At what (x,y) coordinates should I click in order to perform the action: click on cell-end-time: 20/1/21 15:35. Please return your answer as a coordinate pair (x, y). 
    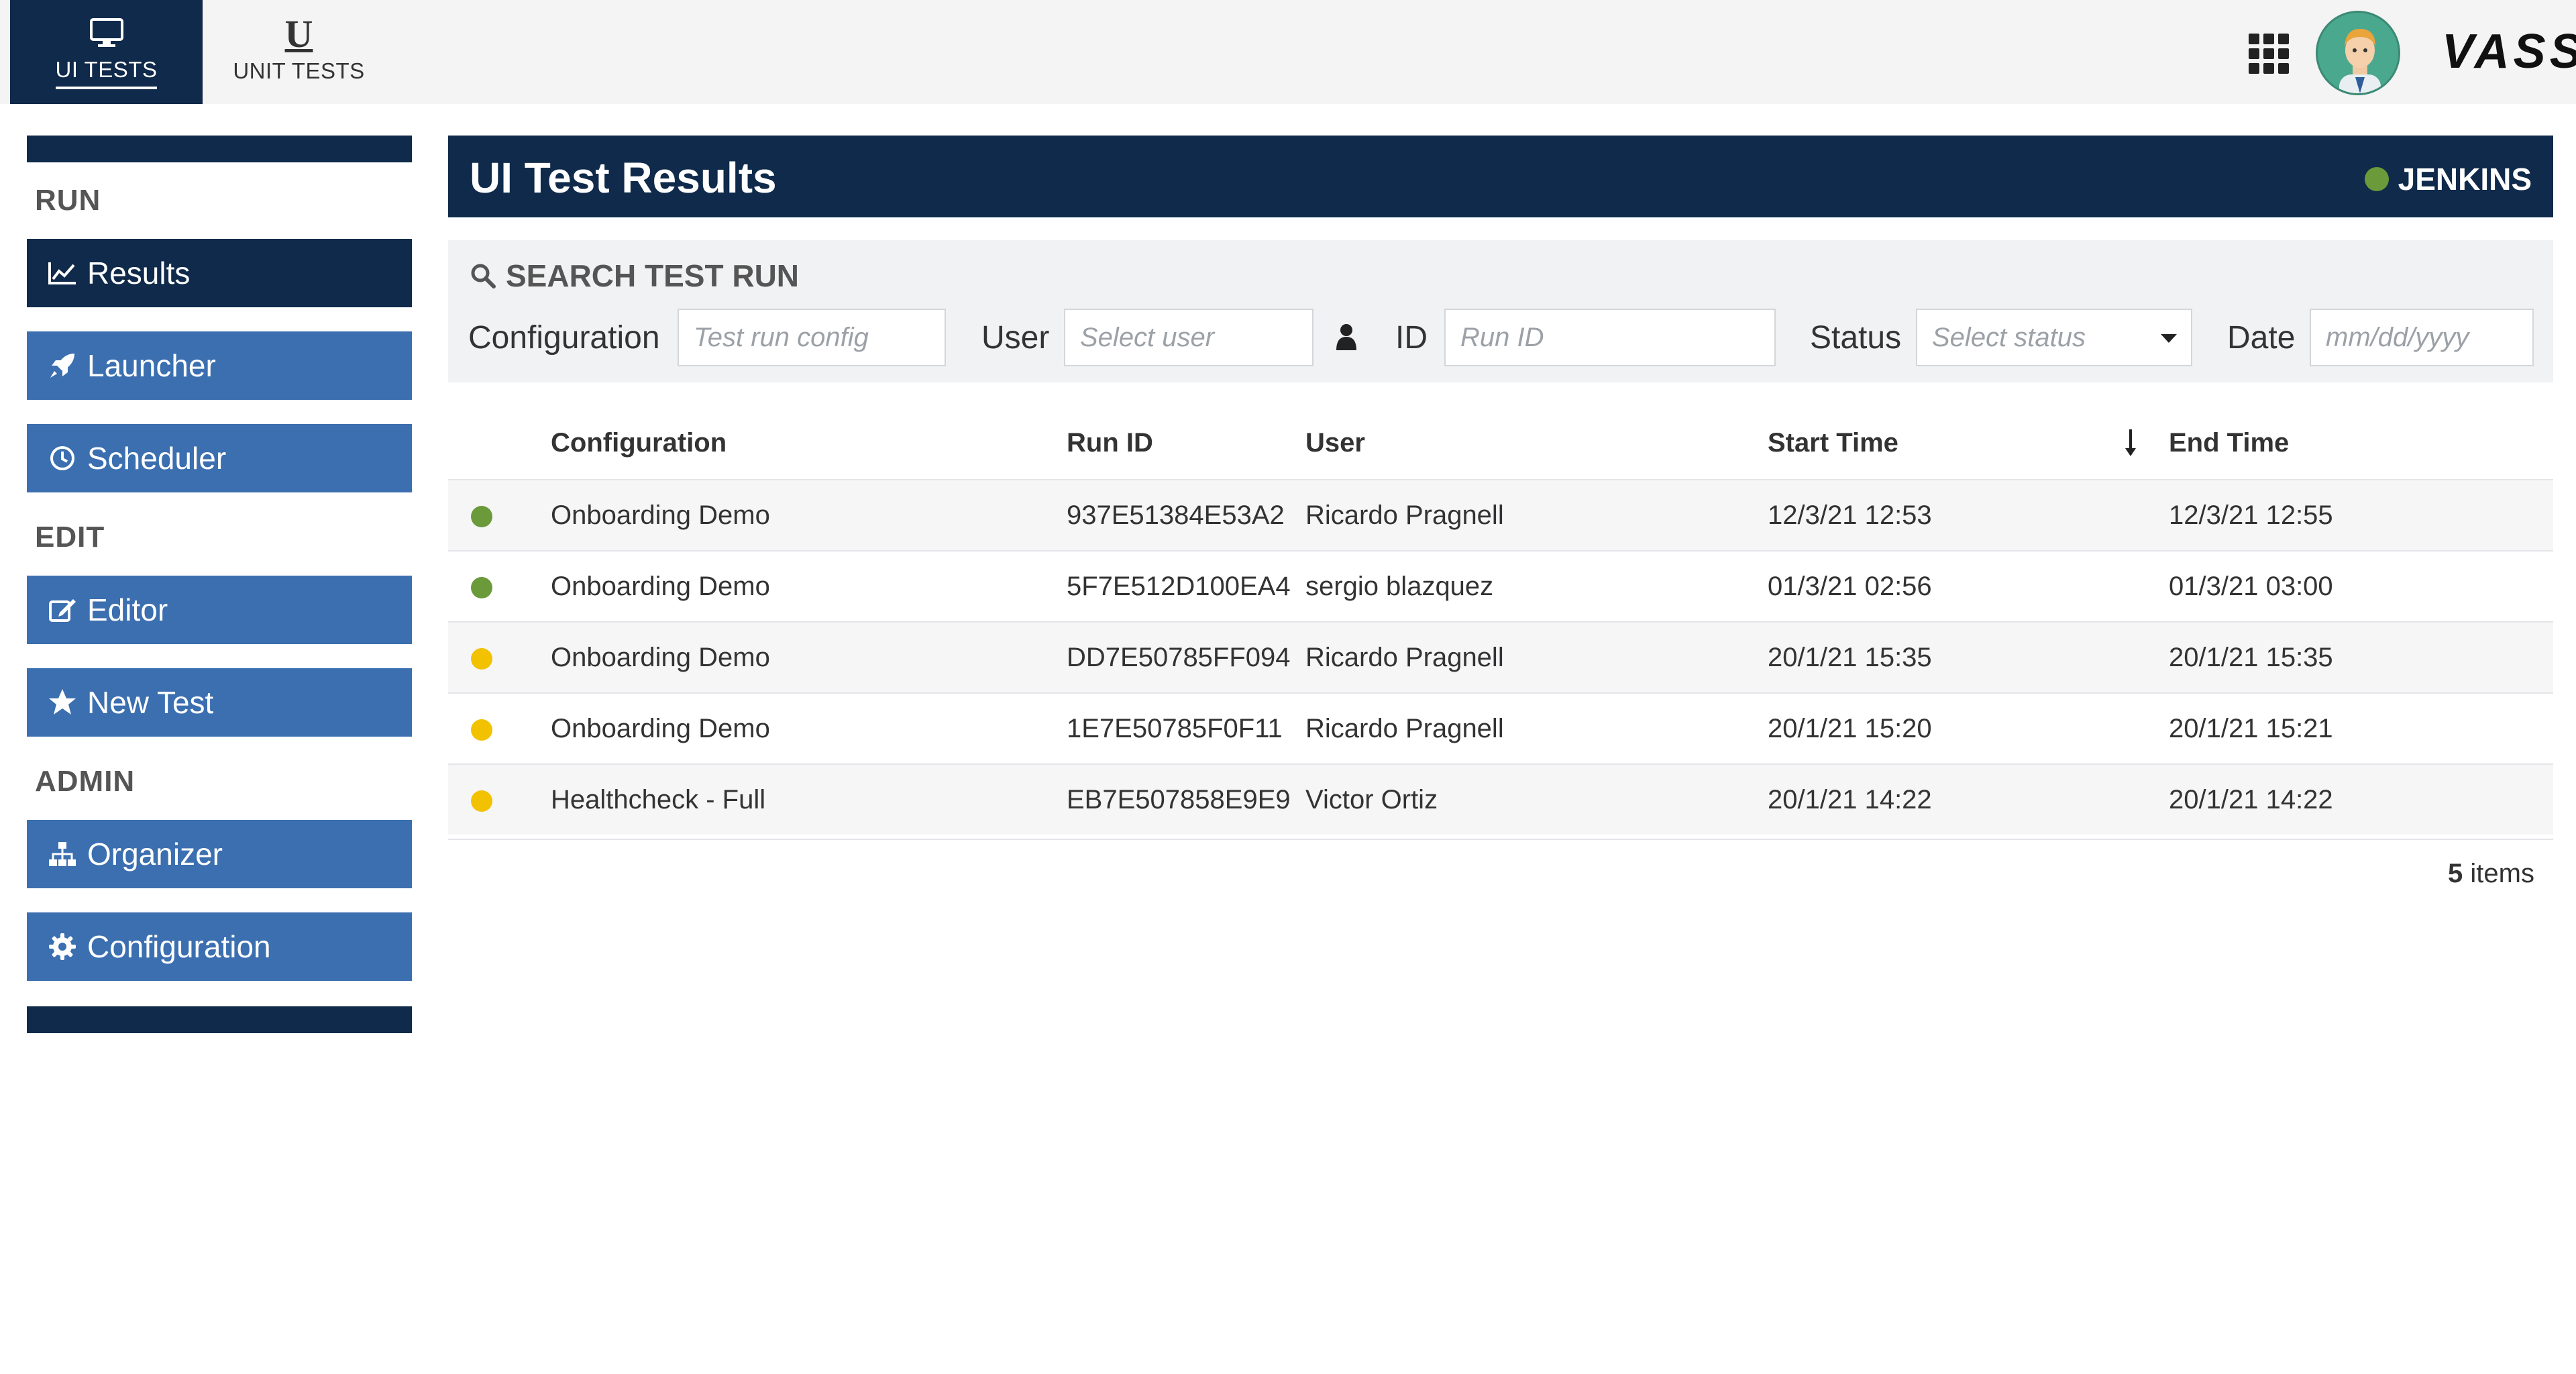
    Looking at the image, I should click on (2251, 657).